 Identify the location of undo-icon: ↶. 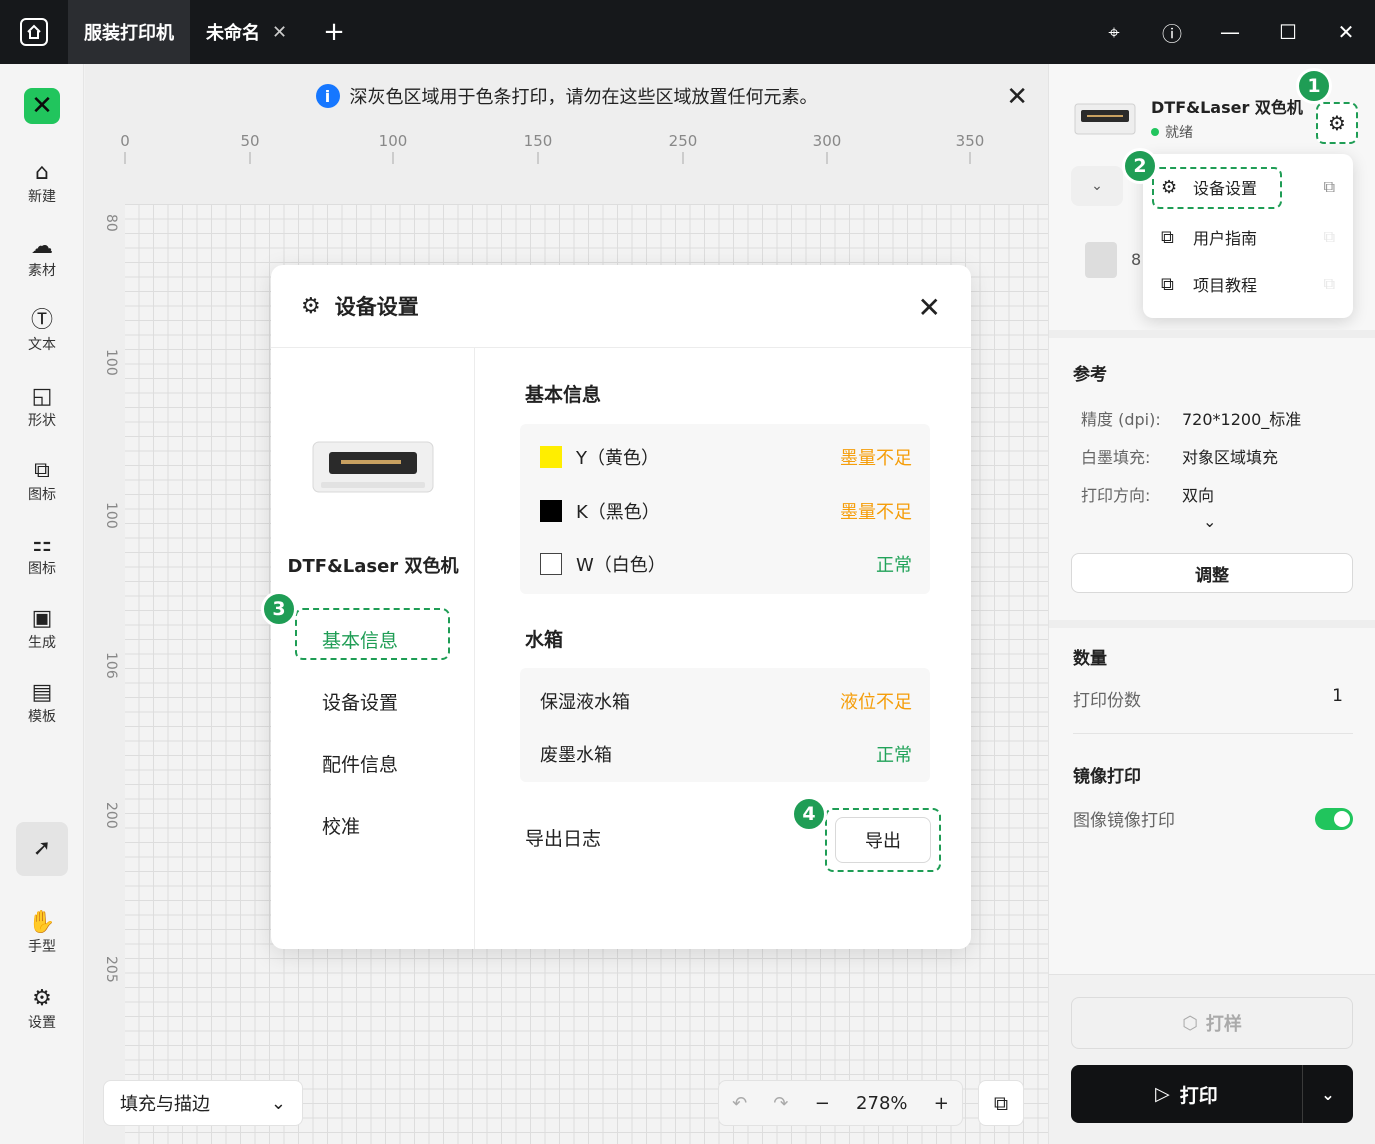
(739, 1103).